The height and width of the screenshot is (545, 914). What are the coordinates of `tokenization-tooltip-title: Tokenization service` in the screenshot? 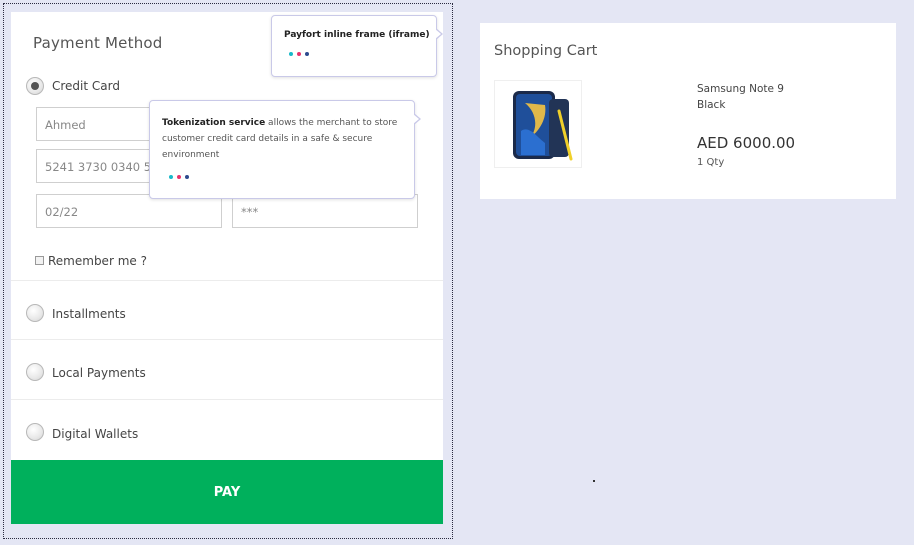 It's located at (214, 123).